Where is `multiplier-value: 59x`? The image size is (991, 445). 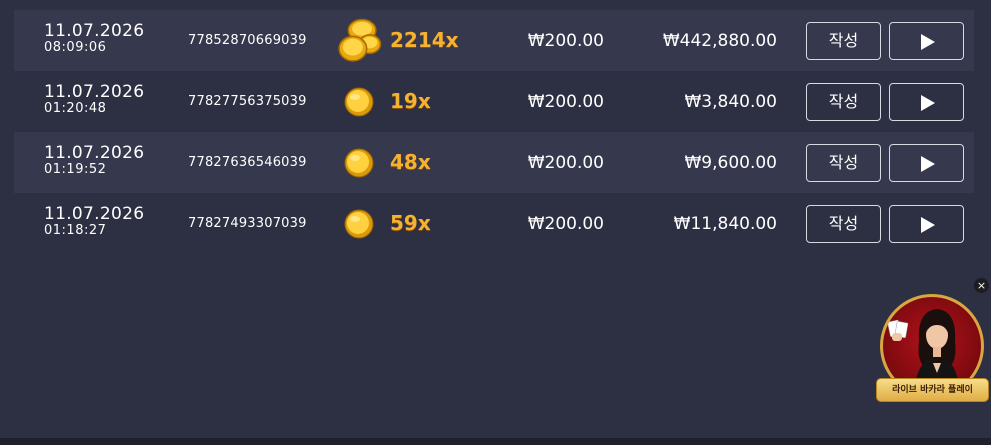
multiplier-value: 59x is located at coordinates (410, 223).